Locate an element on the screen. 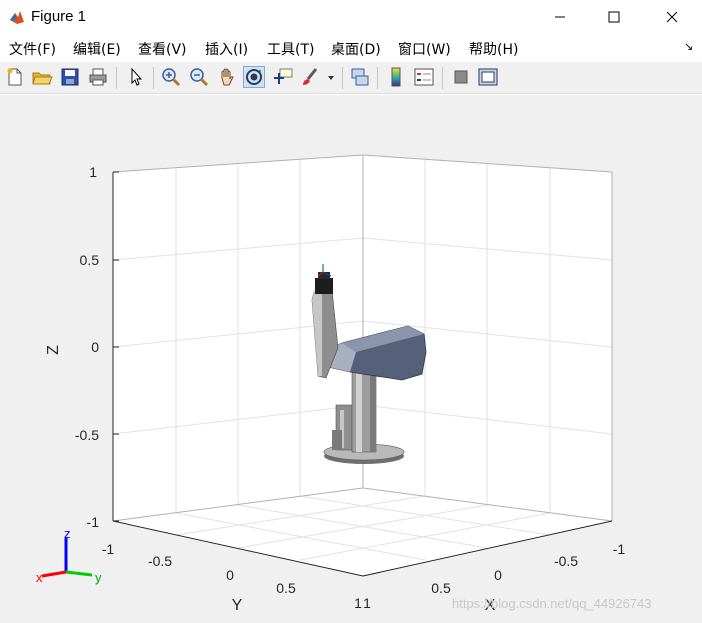 This screenshot has width=702, height=623. z-tick-label: -1 is located at coordinates (93, 522).